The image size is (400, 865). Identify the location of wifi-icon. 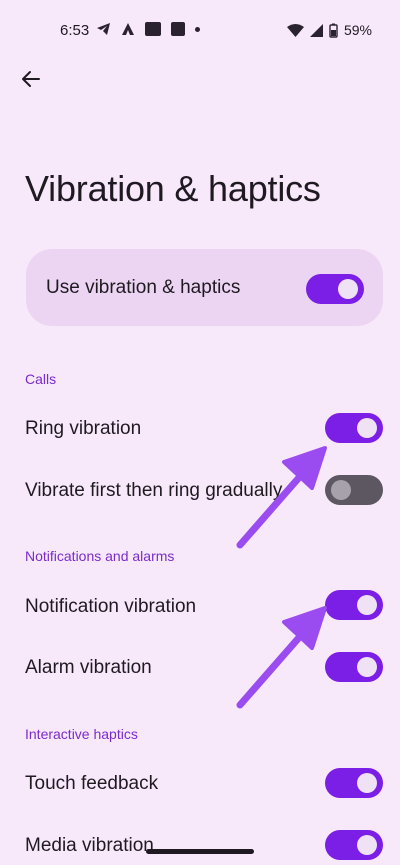
(295, 30).